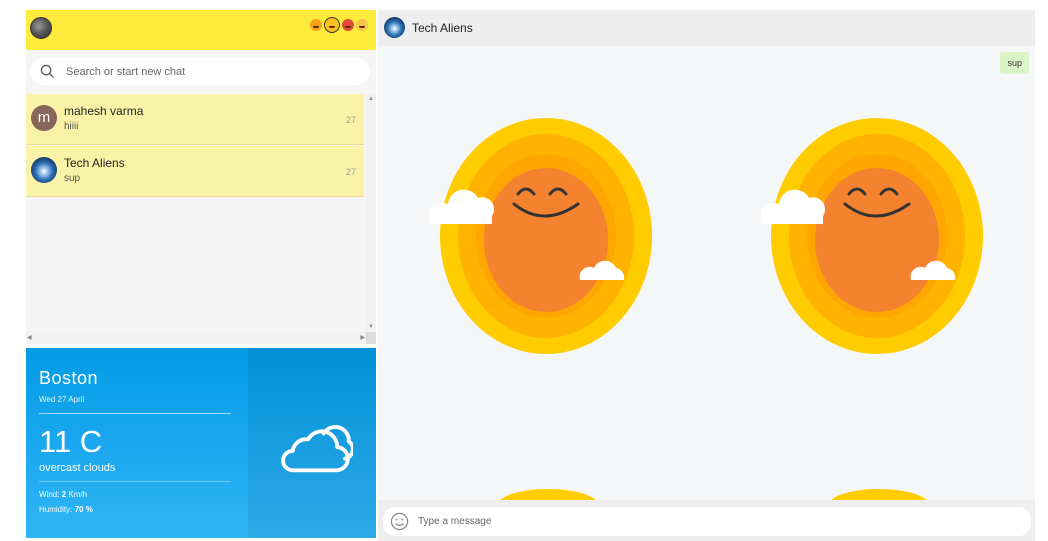 This screenshot has width=1048, height=541. I want to click on scrollbar-corner, so click(371, 338).